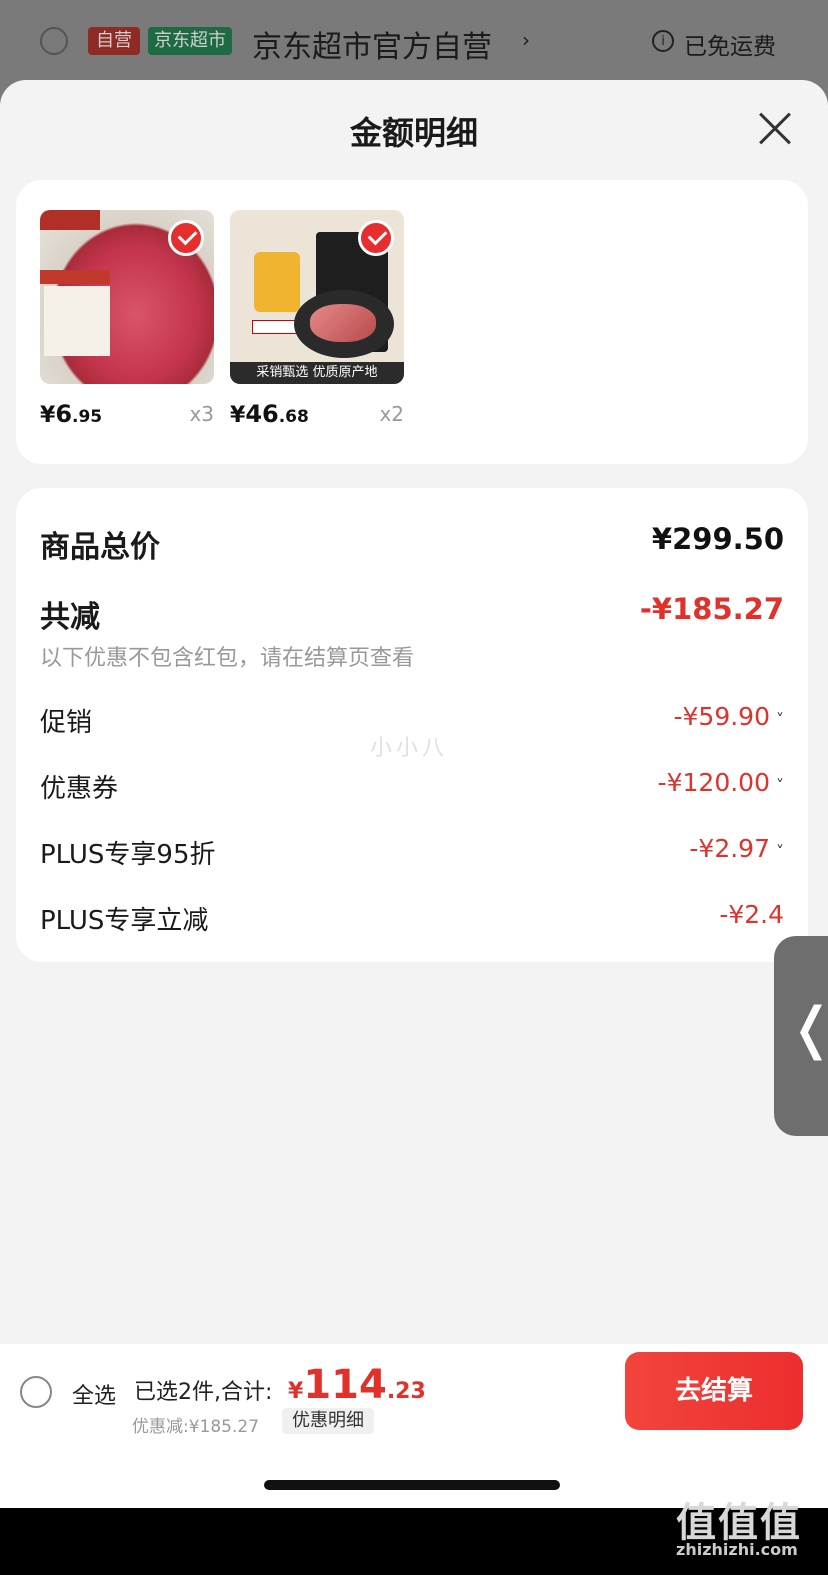 Image resolution: width=828 pixels, height=1575 pixels. Describe the element at coordinates (526, 40) in the screenshot. I see `chevron-right-icon: ›` at that location.